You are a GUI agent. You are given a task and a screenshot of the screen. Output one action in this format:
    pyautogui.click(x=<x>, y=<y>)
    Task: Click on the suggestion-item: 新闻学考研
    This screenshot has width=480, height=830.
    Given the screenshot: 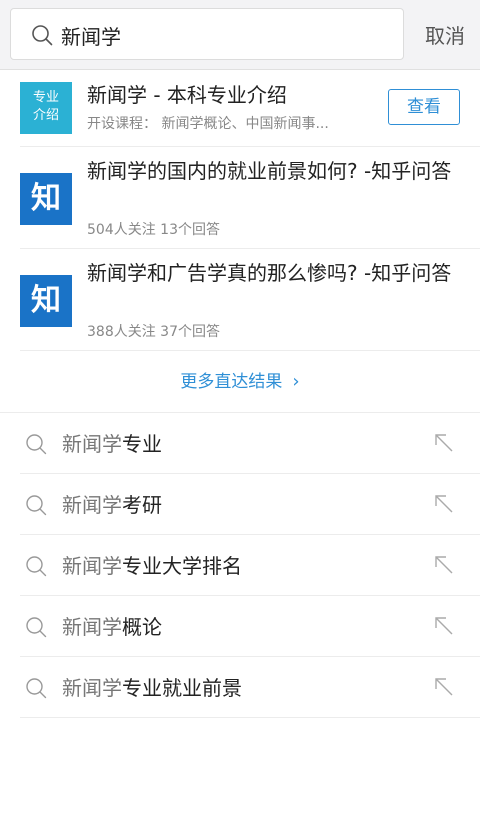 What is the action you would take?
    pyautogui.click(x=250, y=504)
    